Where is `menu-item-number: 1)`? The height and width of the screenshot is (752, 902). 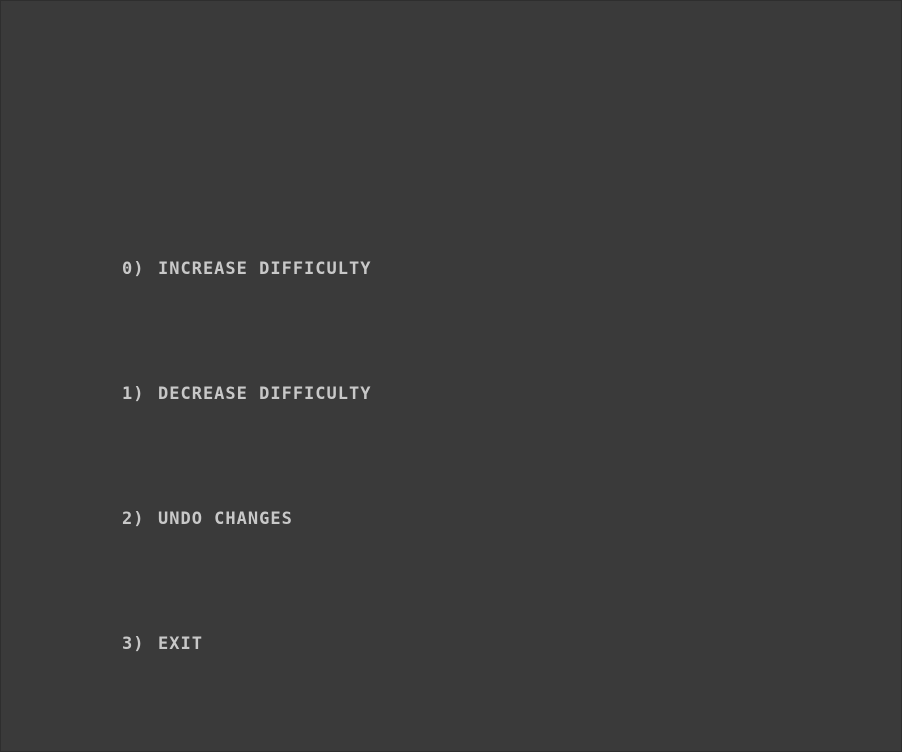 menu-item-number: 1) is located at coordinates (133, 394).